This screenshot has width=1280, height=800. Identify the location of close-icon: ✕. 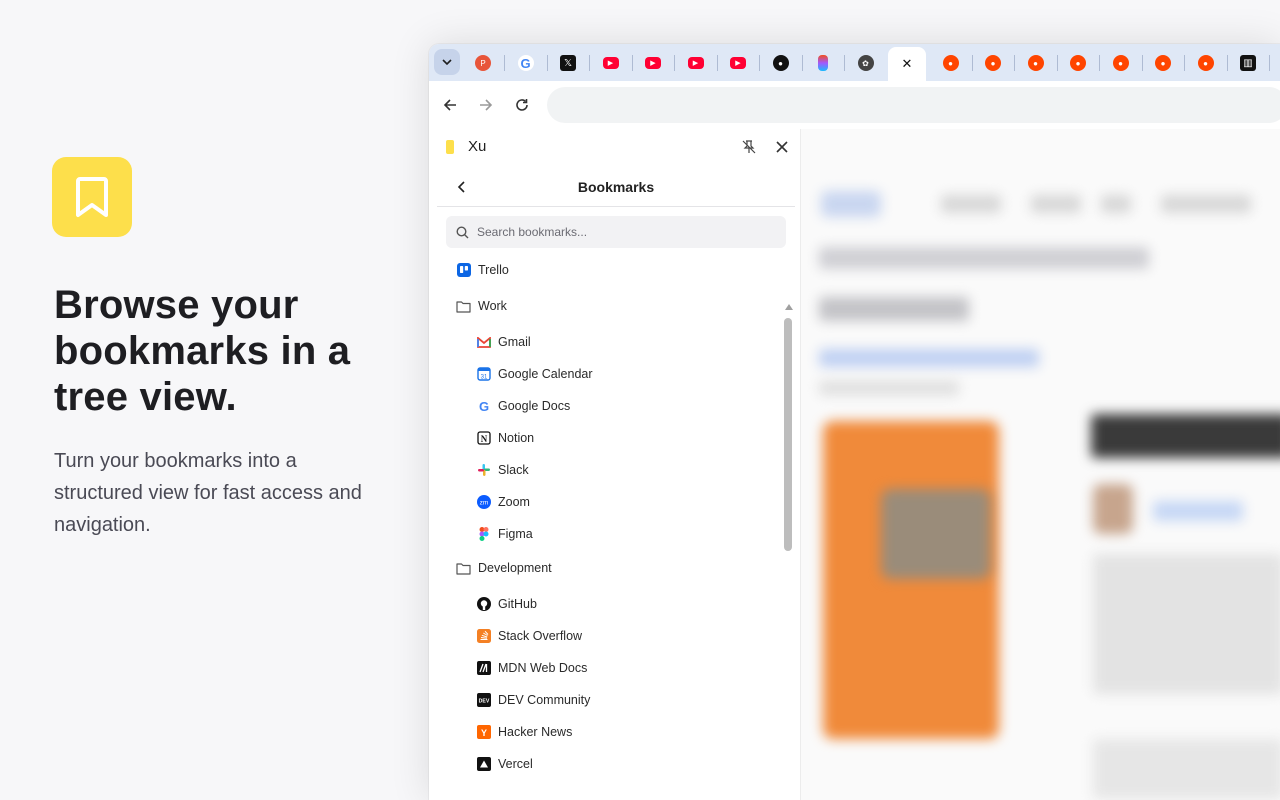
(907, 64).